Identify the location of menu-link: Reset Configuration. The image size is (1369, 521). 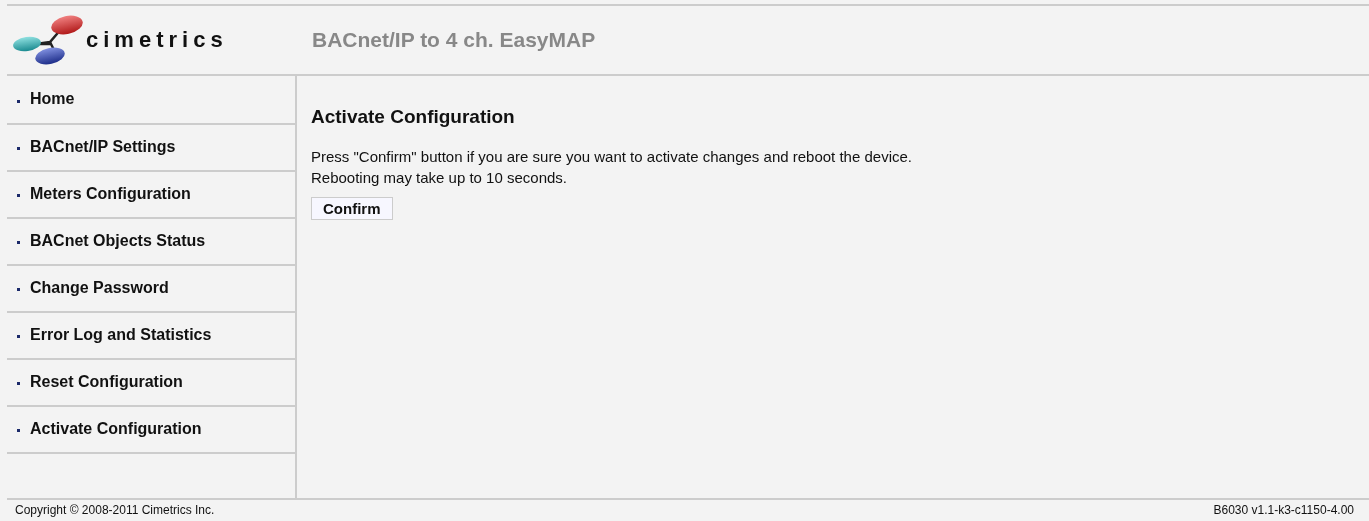
(106, 381).